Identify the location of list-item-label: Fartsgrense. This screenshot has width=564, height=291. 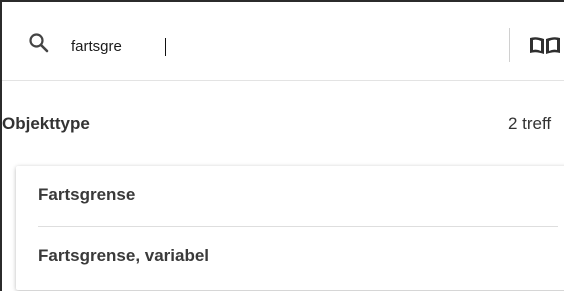
(87, 194).